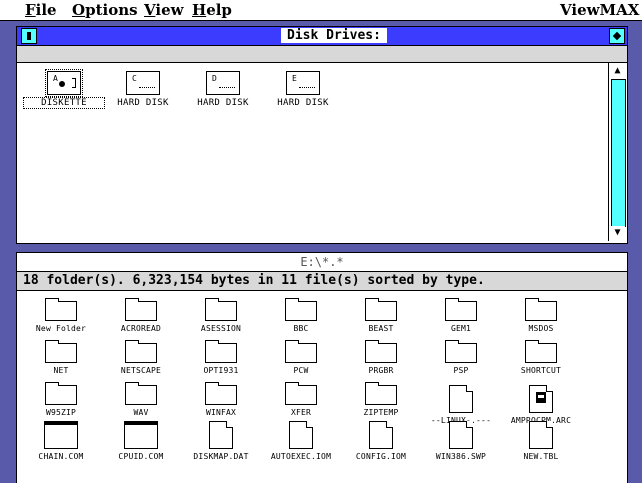 This screenshot has height=483, width=642. What do you see at coordinates (212, 10) in the screenshot?
I see `menu-help: Help` at bounding box center [212, 10].